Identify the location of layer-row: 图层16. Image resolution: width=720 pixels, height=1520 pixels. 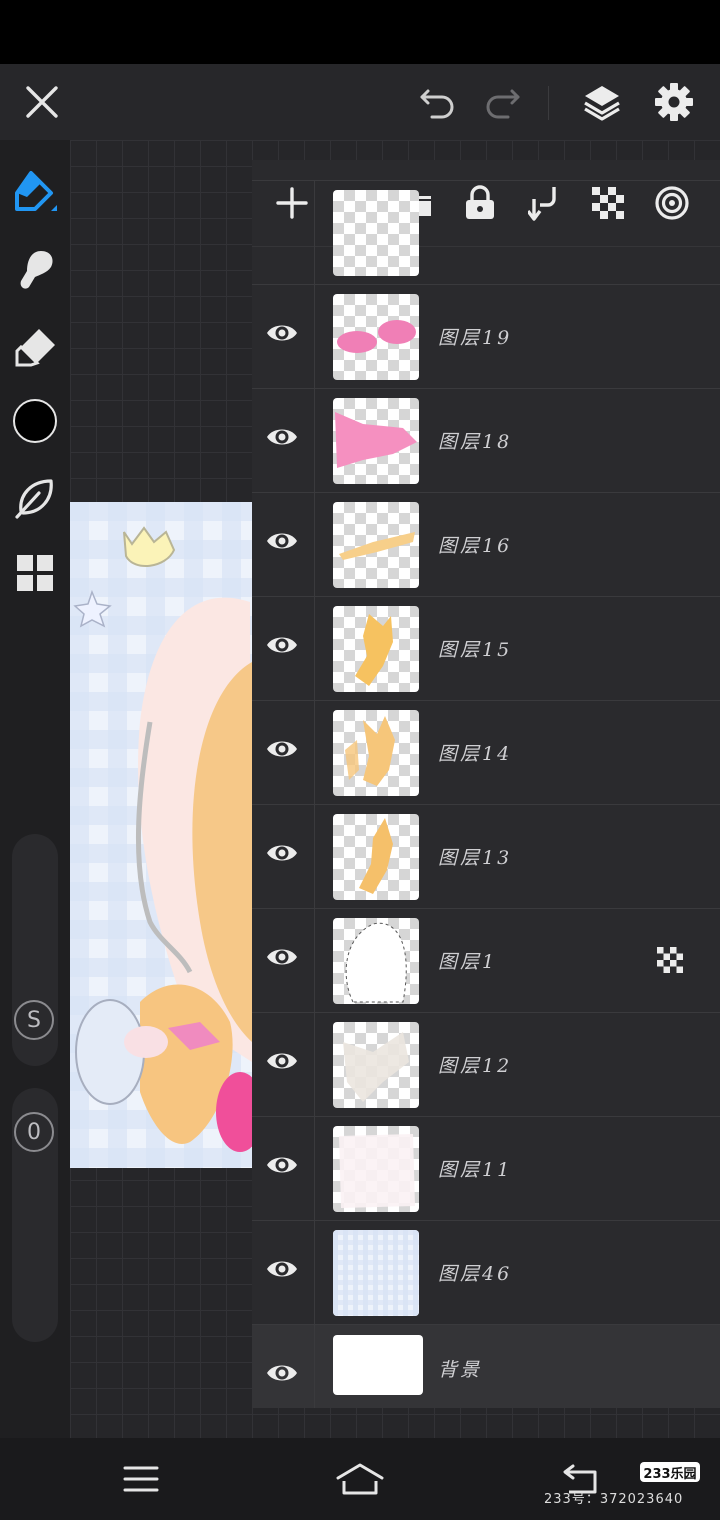
(486, 544).